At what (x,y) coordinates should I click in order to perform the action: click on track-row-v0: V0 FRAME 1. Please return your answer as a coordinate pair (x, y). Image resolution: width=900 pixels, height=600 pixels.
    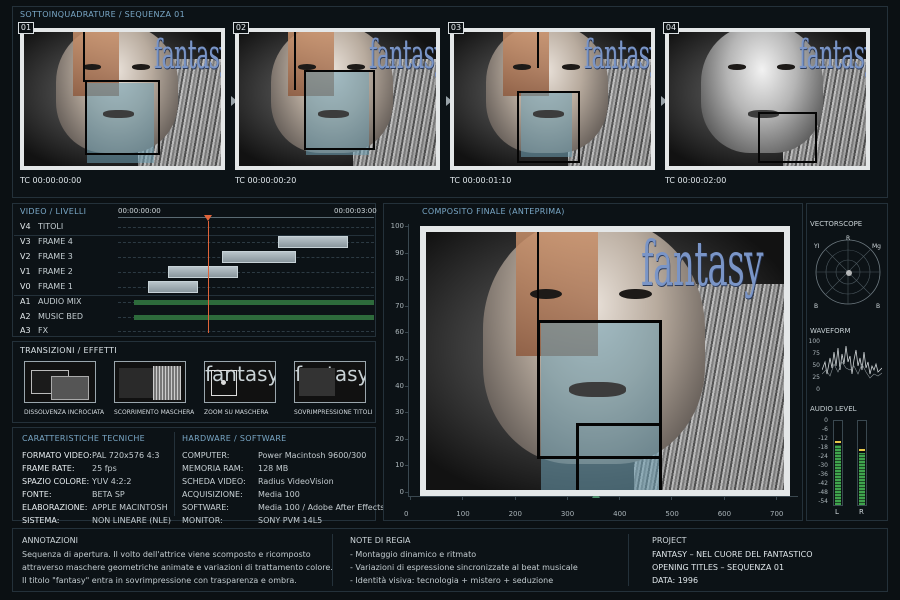
    Looking at the image, I should click on (46, 286).